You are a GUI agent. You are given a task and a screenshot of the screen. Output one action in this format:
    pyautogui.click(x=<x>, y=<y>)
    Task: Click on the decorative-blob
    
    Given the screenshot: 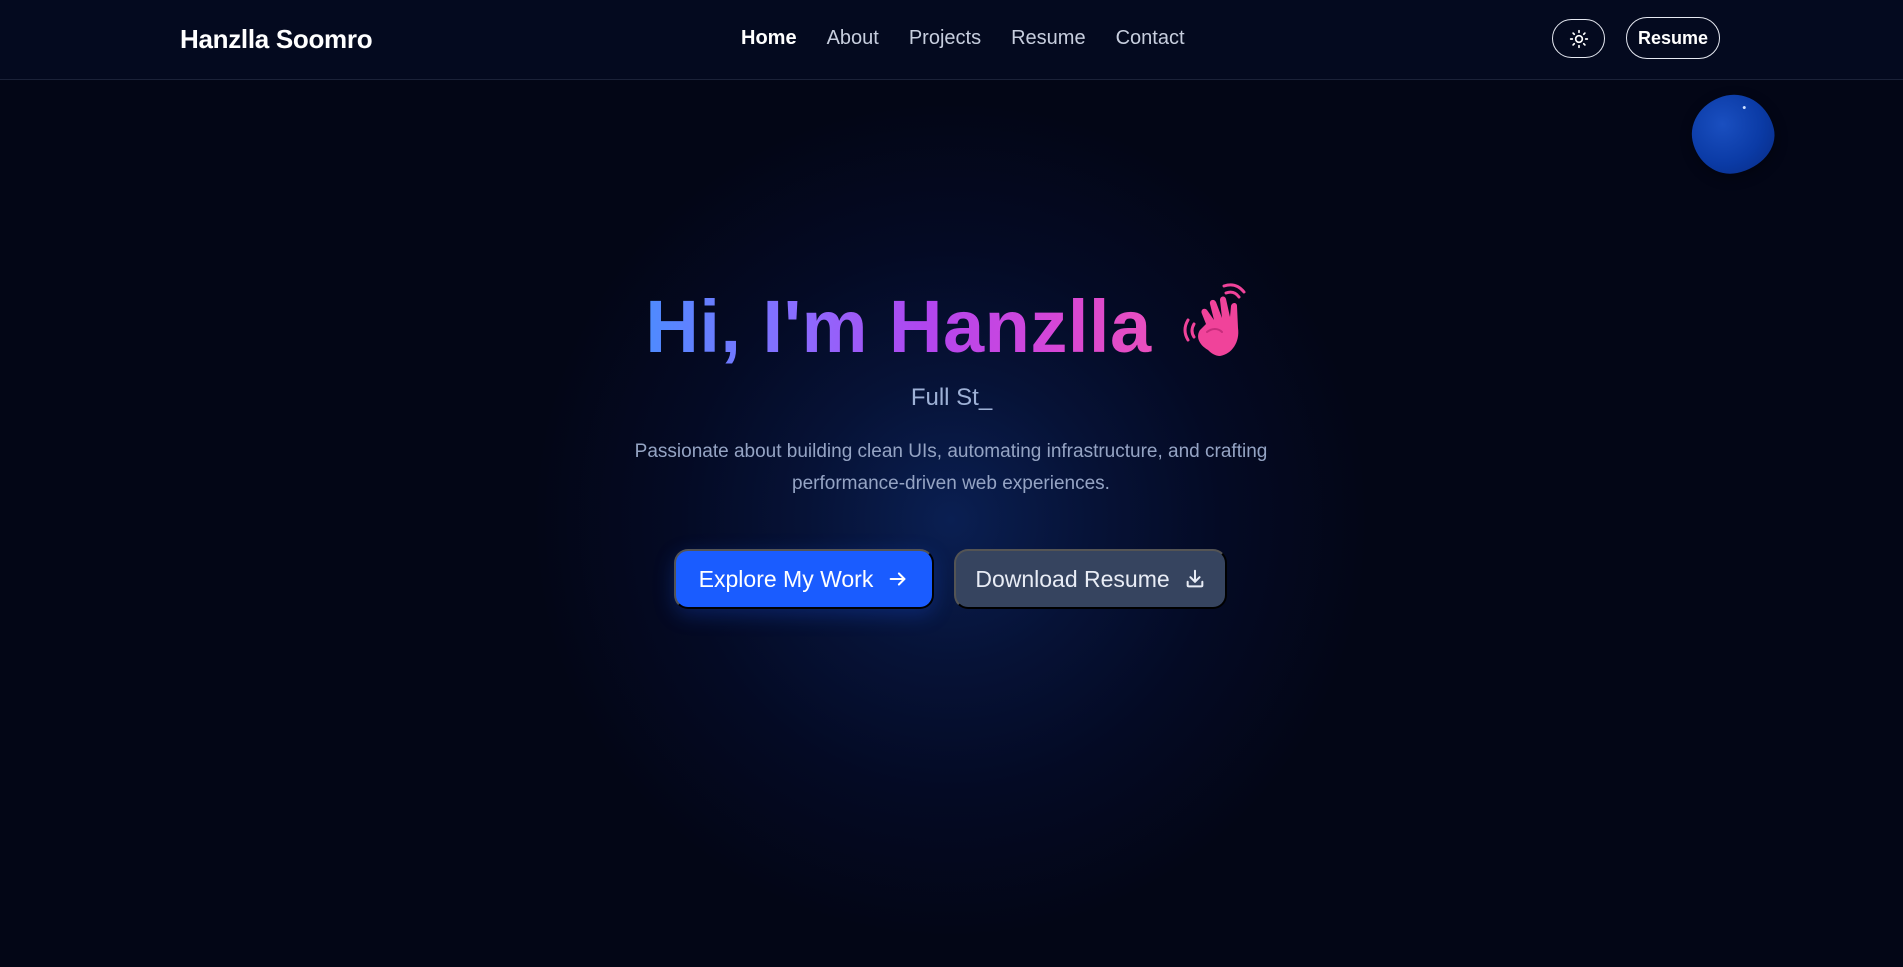 What is the action you would take?
    pyautogui.click(x=1733, y=134)
    